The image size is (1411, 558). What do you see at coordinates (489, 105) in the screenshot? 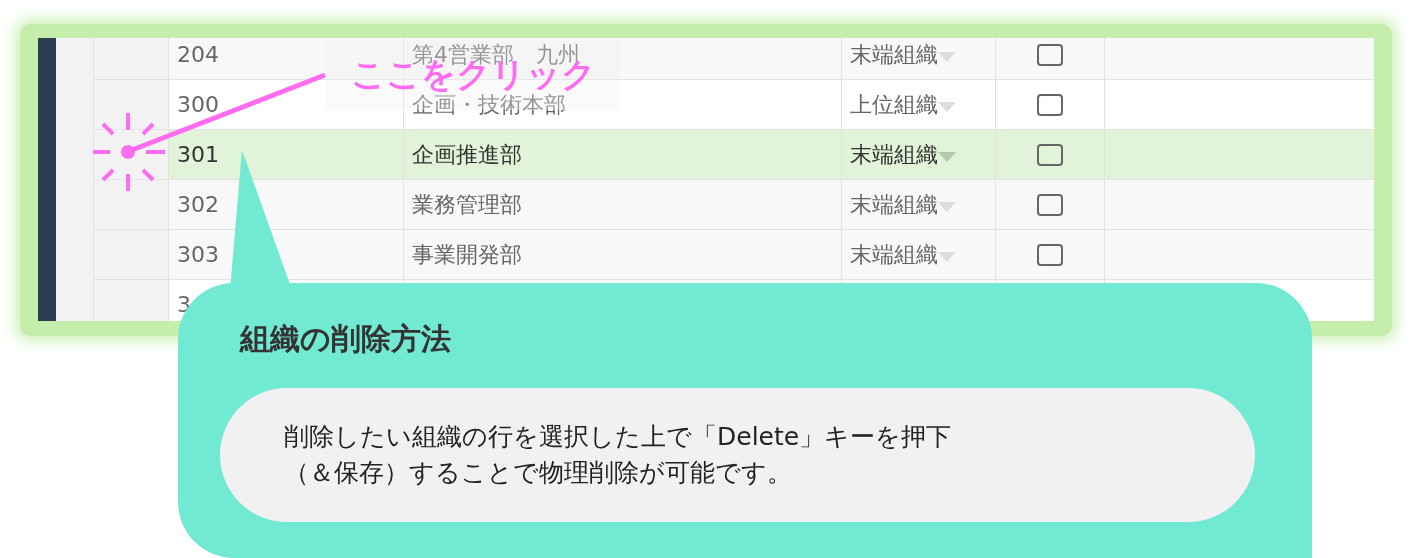
I see `table-cell-text: 企画・技術本部` at bounding box center [489, 105].